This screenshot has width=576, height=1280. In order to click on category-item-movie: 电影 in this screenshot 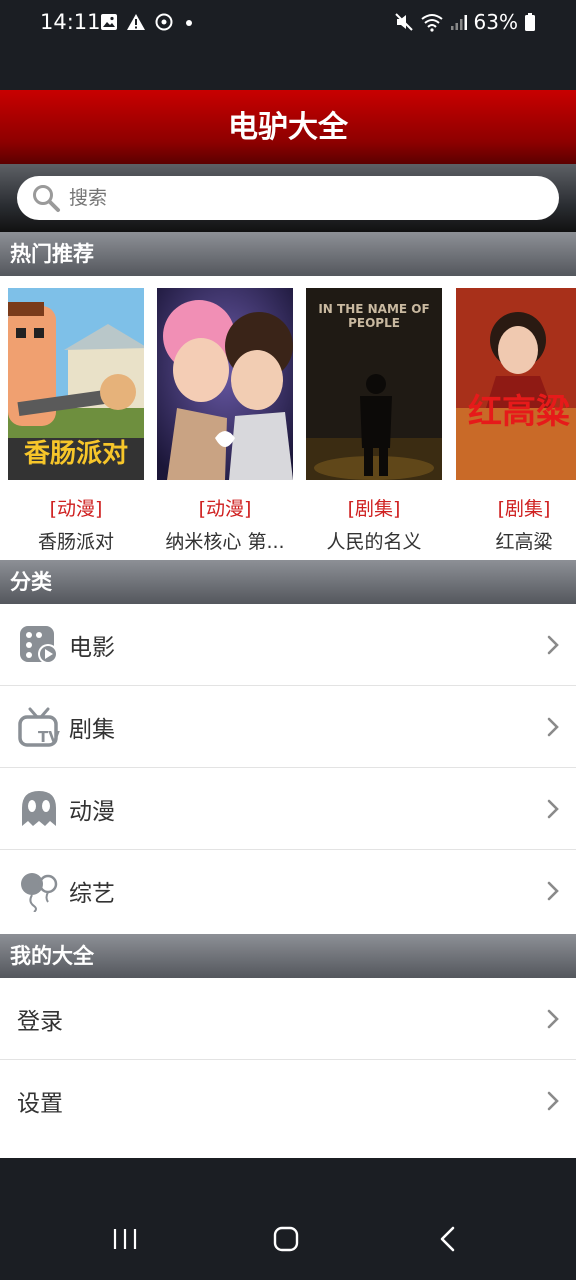, I will do `click(288, 645)`.